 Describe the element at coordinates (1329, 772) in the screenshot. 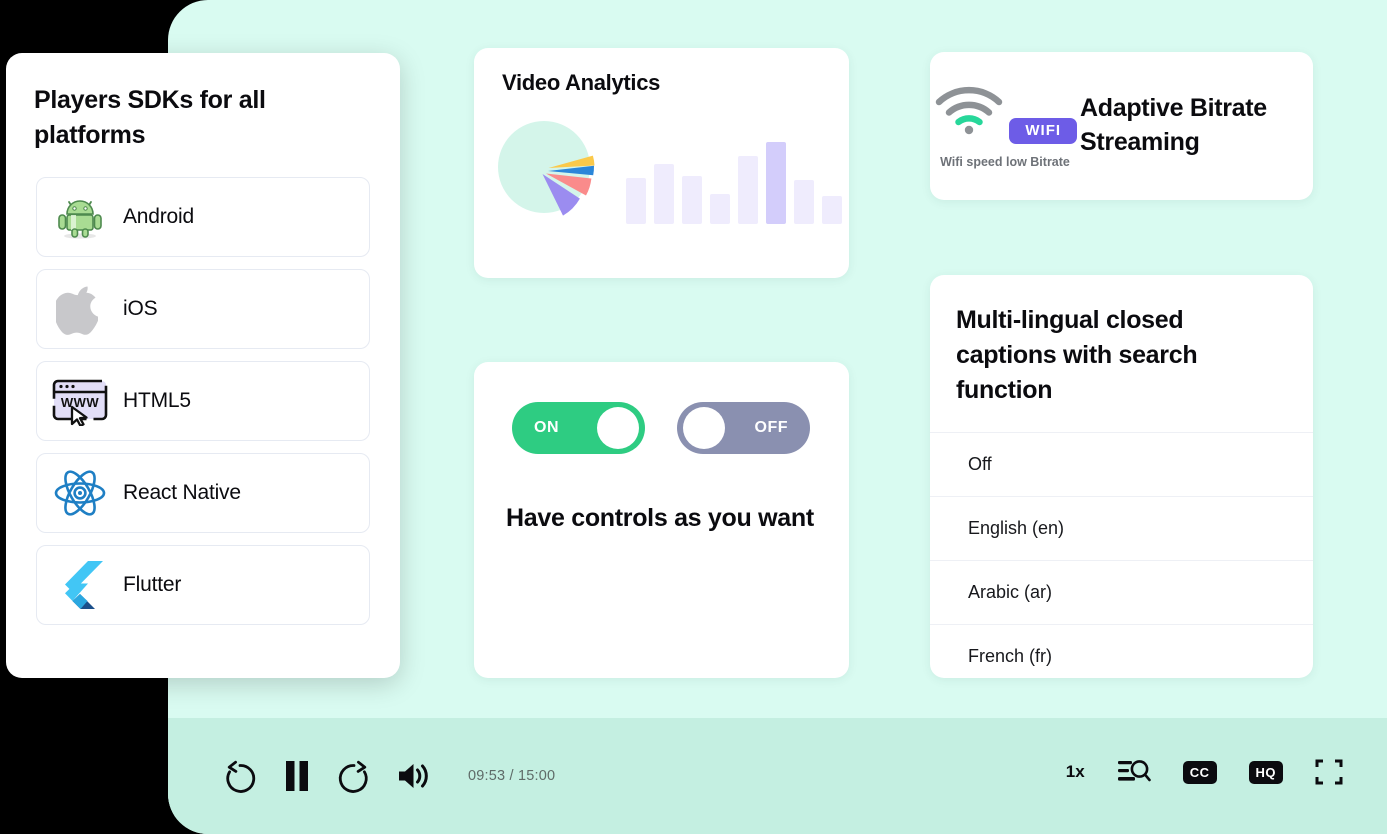

I see `fullscreen-icon` at that location.